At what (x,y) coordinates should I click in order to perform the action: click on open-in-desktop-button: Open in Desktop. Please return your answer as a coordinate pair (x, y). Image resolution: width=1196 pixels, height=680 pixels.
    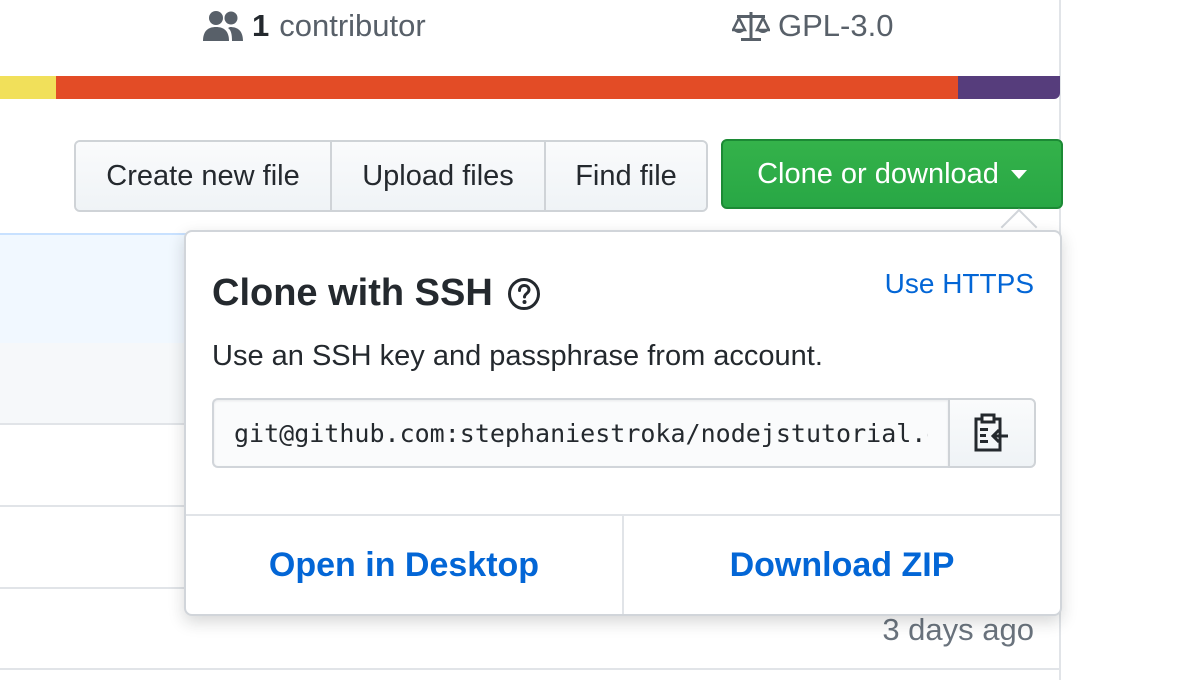
    Looking at the image, I should click on (404, 565).